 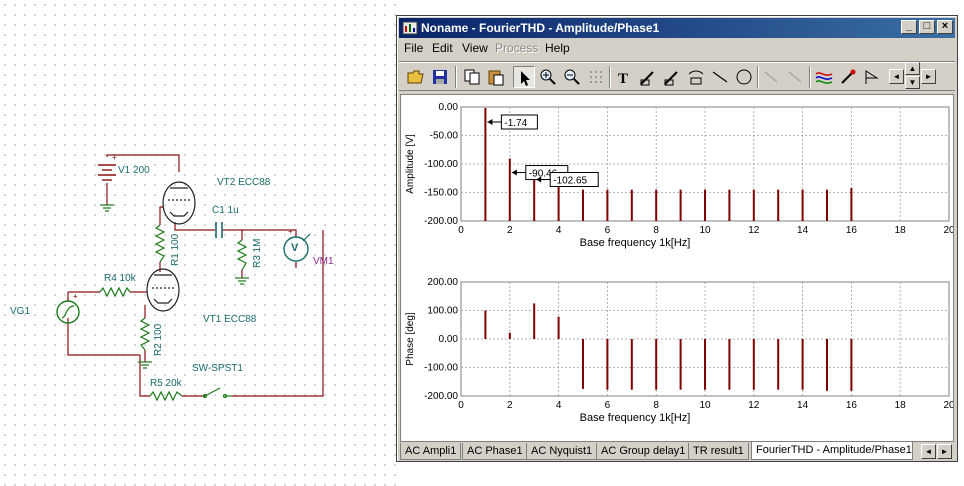 I want to click on save-icon, so click(x=440, y=77).